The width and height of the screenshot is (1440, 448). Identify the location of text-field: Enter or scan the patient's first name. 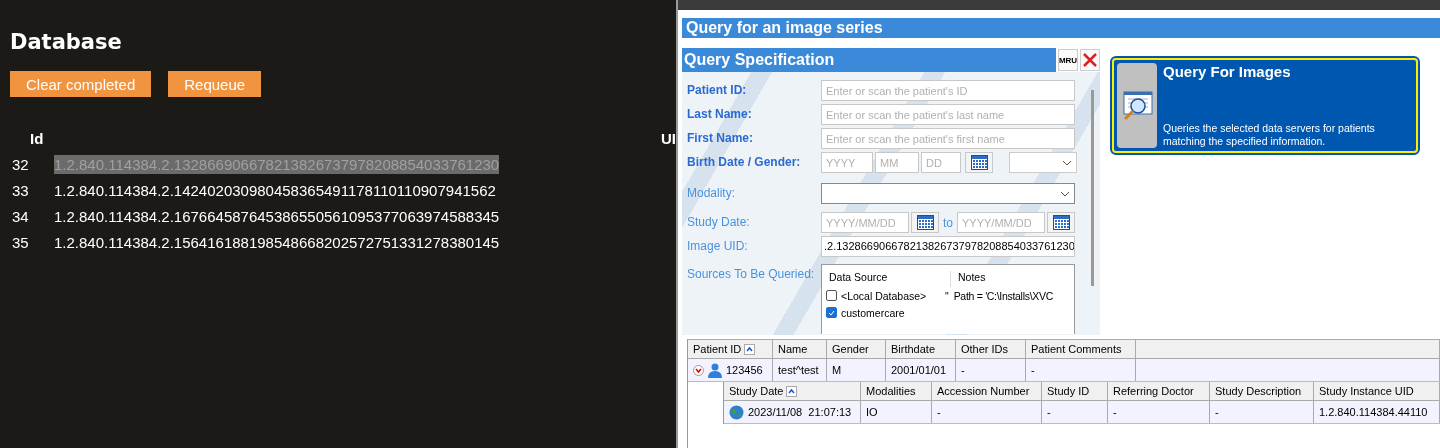
(948, 138).